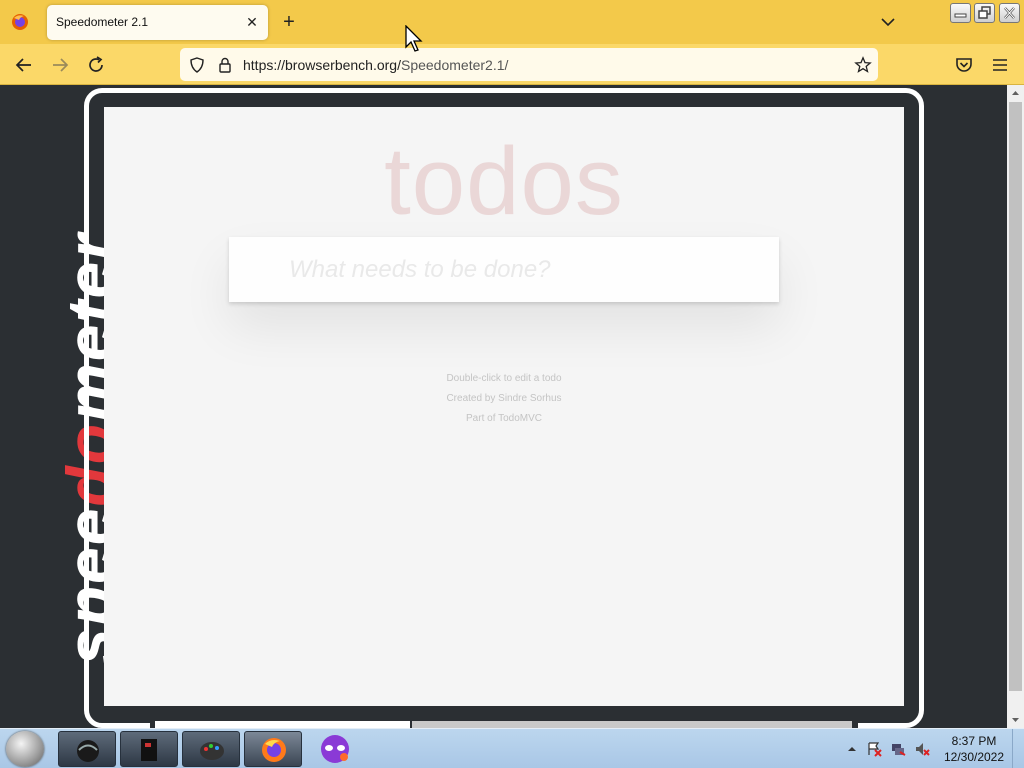 This screenshot has width=1024, height=768. I want to click on pocket-icon, so click(964, 65).